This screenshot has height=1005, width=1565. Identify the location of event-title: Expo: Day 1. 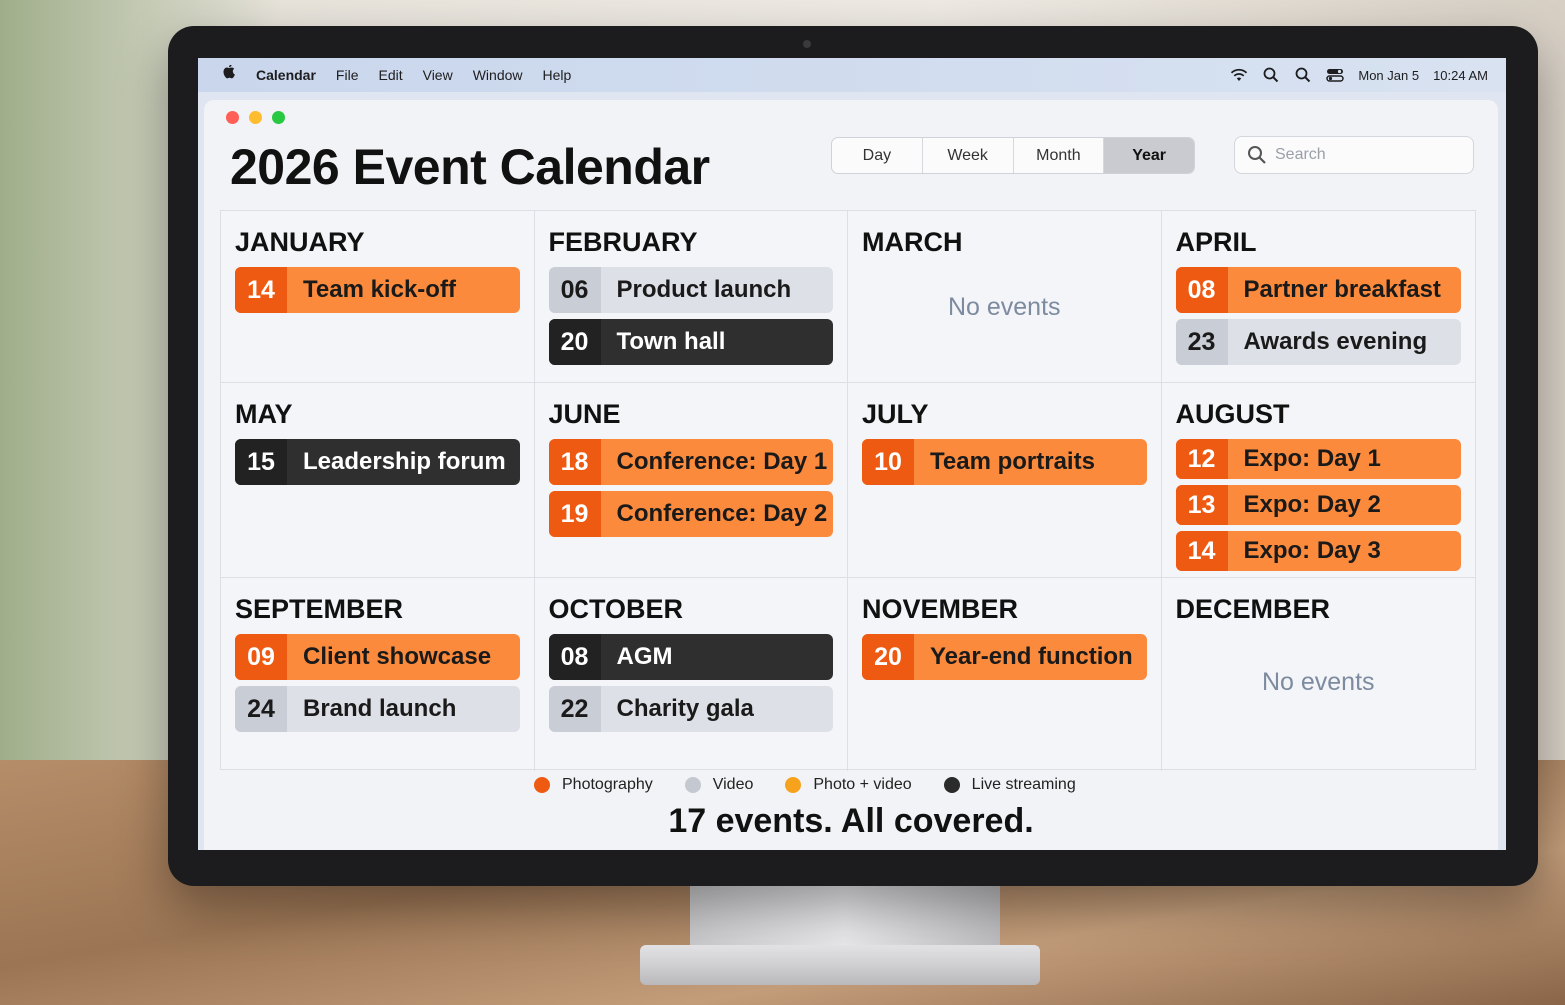
(1312, 458).